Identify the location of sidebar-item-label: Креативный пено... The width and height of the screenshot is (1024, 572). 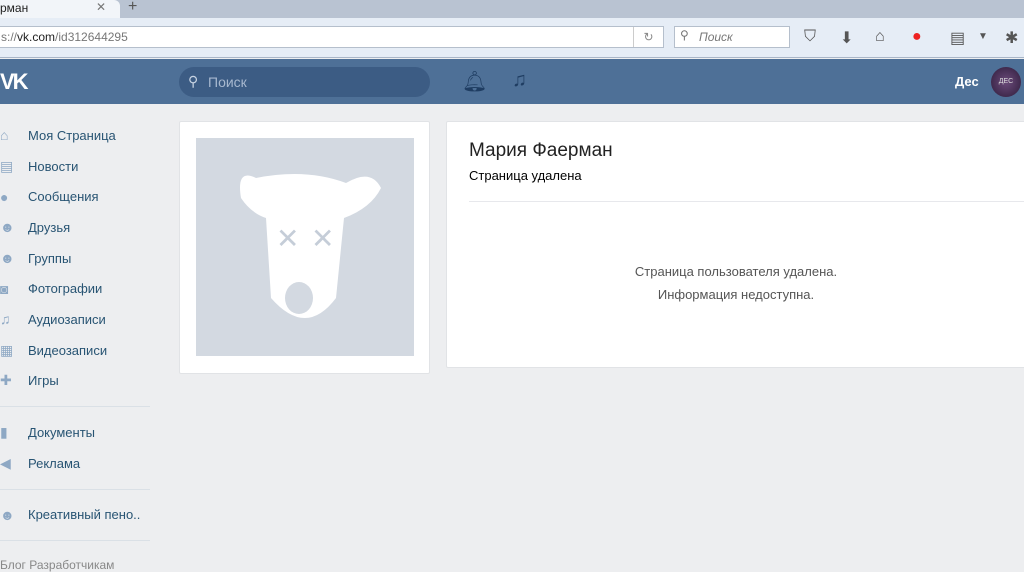
(84, 515).